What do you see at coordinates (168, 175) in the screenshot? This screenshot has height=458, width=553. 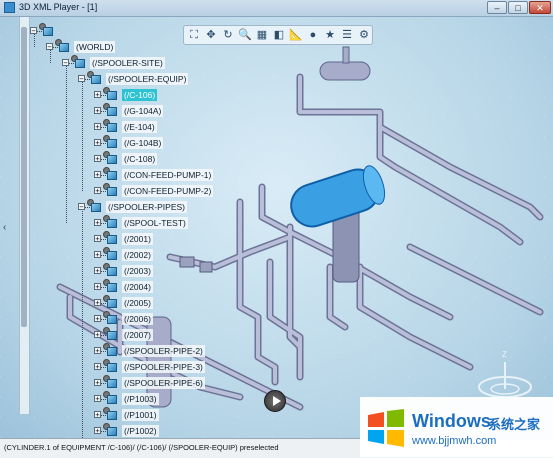 I see `tree-node-label: (/CON-FEED-PUMP-1)` at bounding box center [168, 175].